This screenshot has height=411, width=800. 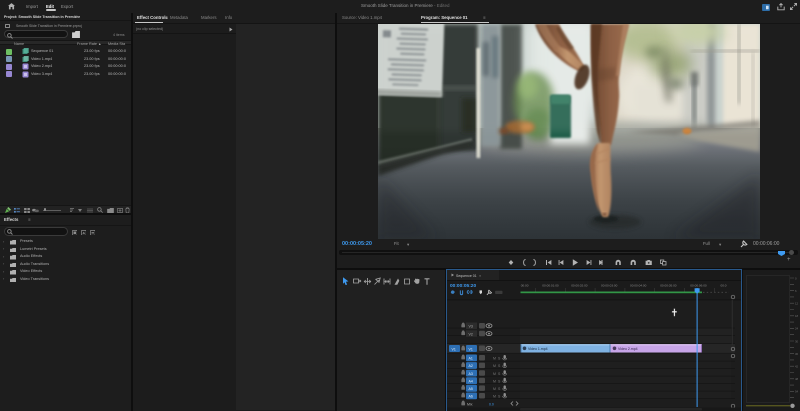 I want to click on svg-text: Video 2.mp4, so click(x=628, y=349).